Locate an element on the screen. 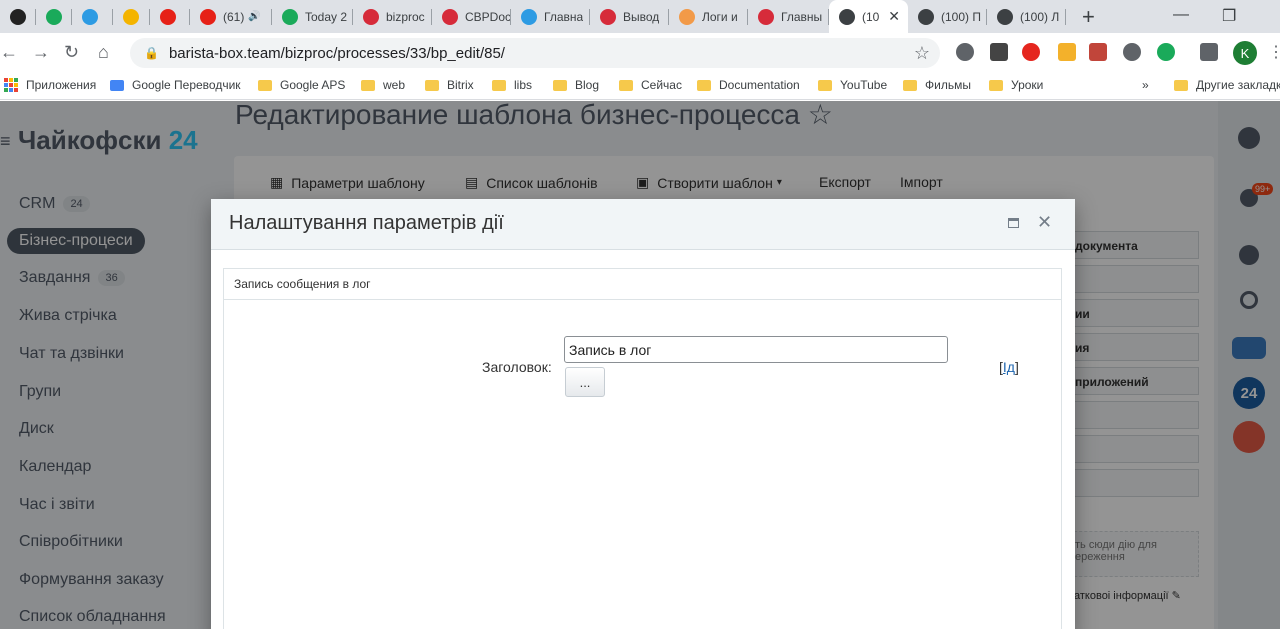 The height and width of the screenshot is (629, 1280). s-app-icon is located at coordinates (529, 16).